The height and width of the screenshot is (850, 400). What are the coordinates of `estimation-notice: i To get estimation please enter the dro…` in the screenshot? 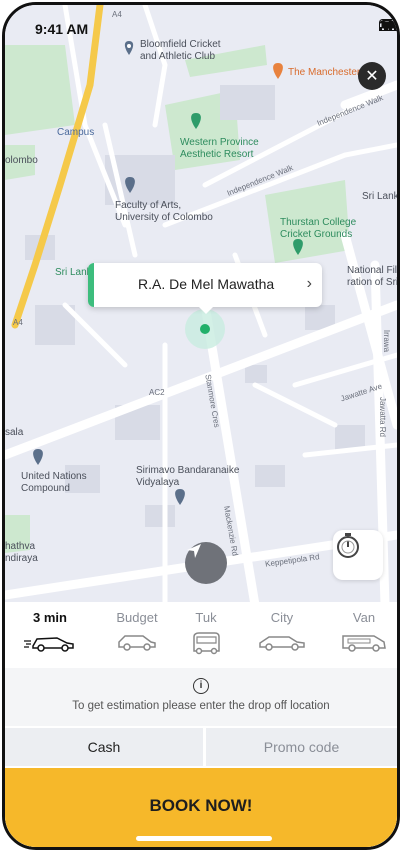 It's located at (201, 697).